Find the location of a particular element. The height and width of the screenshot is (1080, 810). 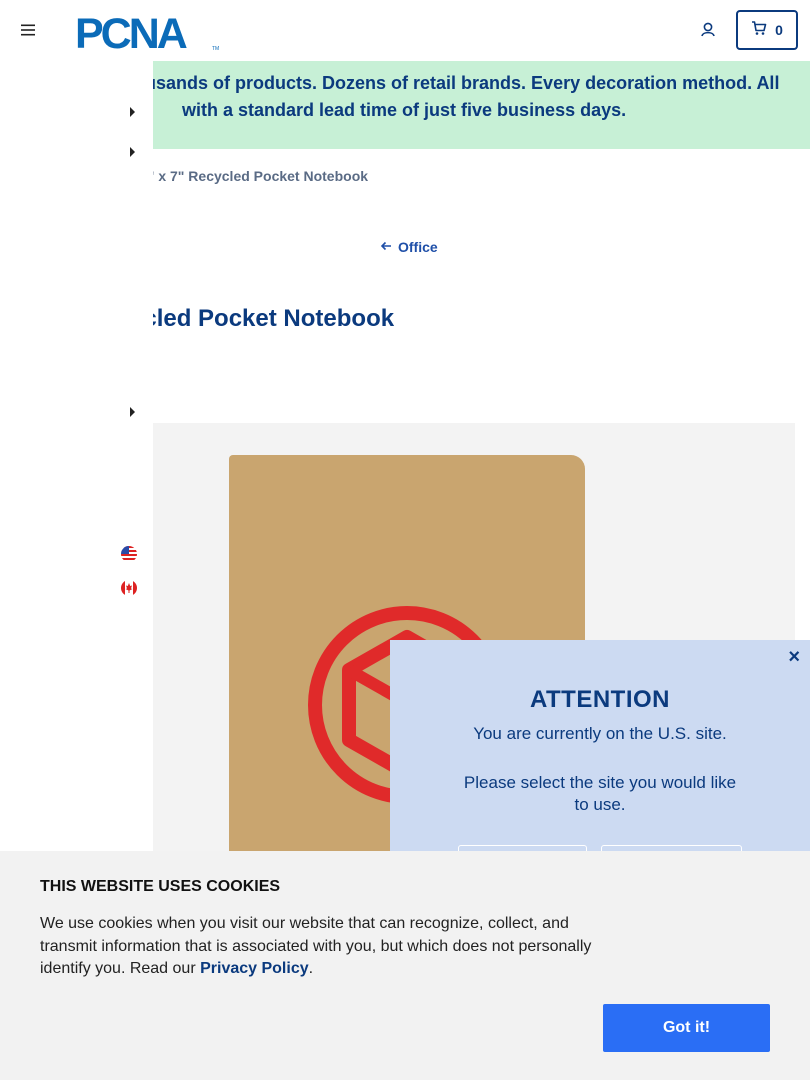

site-header: PCNA TM 0 is located at coordinates (405, 30).